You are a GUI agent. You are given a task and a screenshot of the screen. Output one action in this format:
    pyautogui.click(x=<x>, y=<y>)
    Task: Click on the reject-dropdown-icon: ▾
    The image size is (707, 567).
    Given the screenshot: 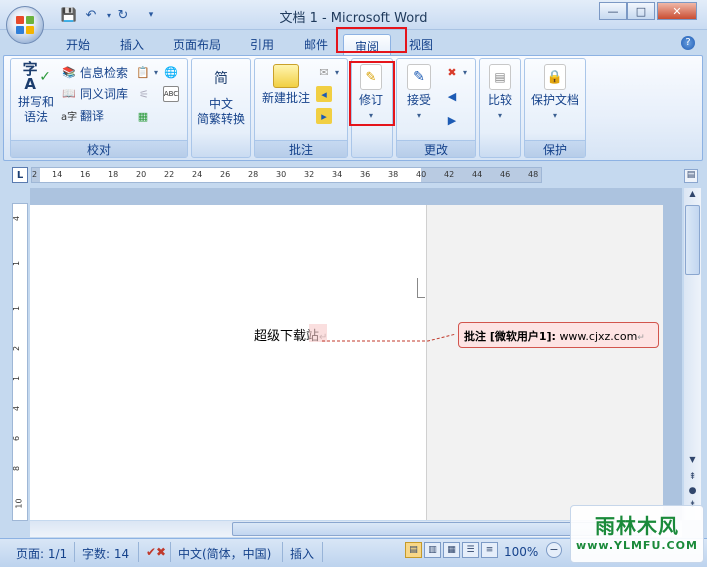 What is the action you would take?
    pyautogui.click(x=465, y=72)
    